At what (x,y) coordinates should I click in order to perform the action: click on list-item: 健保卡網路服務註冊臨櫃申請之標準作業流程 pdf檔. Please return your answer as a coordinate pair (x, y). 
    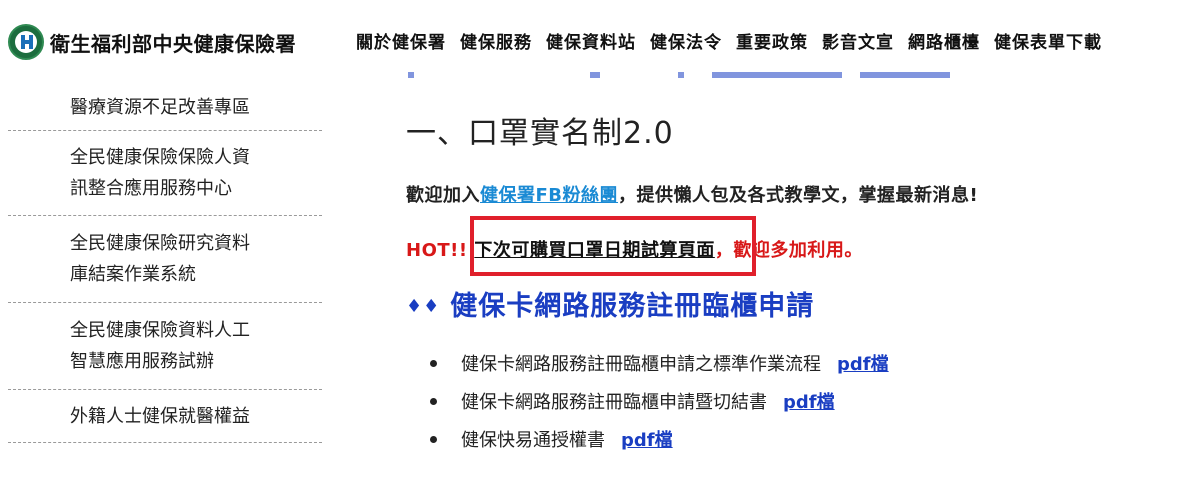
    Looking at the image, I should click on (659, 363).